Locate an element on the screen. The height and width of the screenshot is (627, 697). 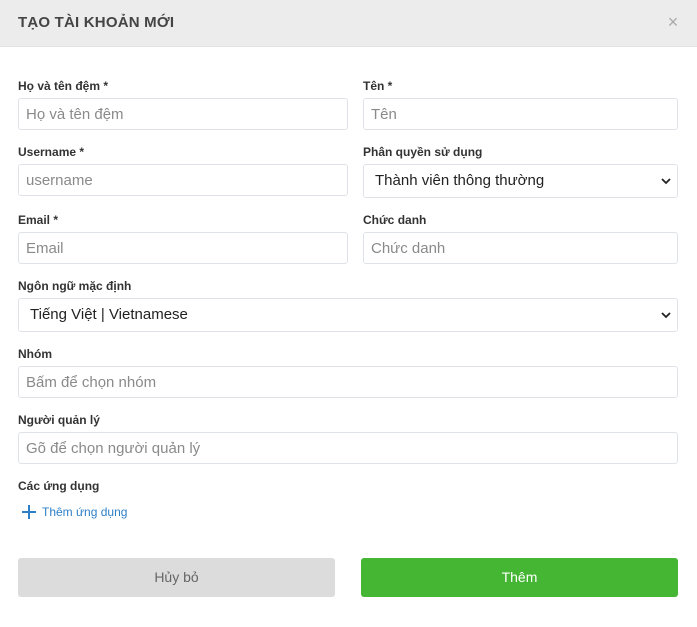
cancel-button: Hủy bỏ is located at coordinates (176, 577).